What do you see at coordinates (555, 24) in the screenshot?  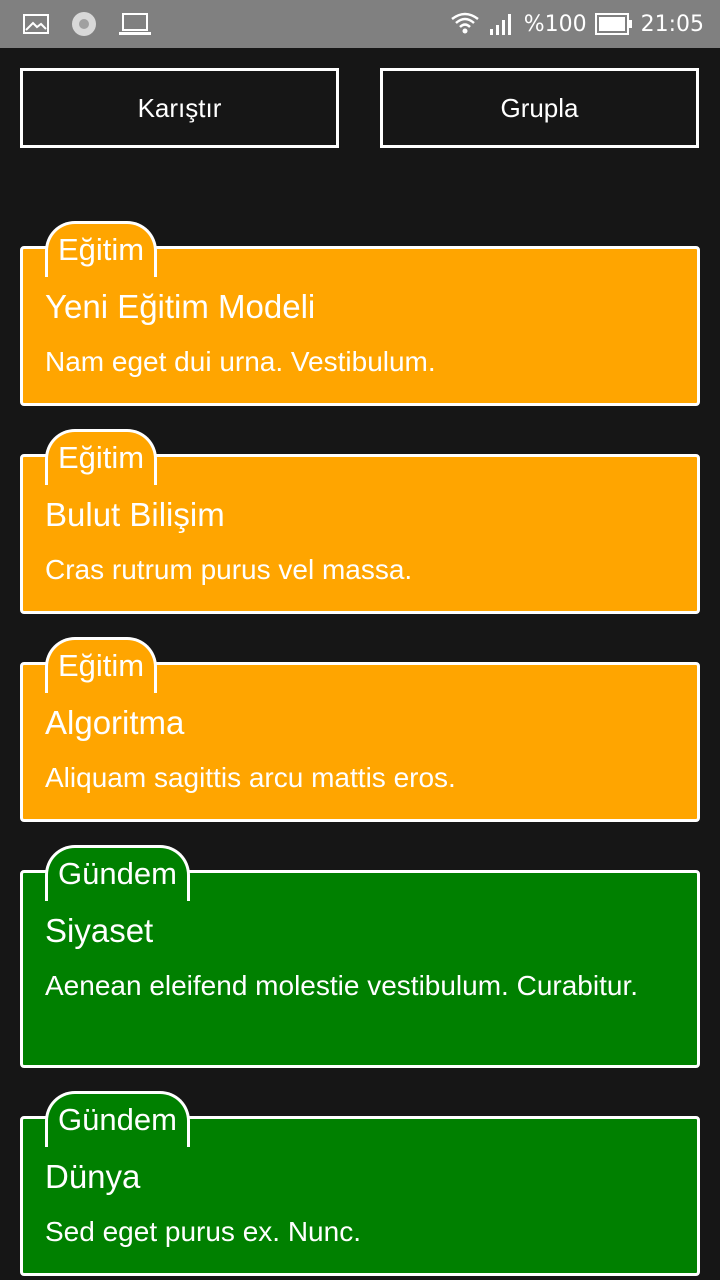 I see `battery-percent: %100` at bounding box center [555, 24].